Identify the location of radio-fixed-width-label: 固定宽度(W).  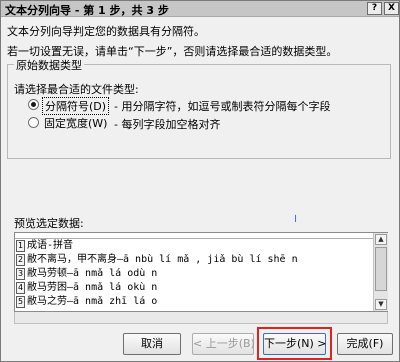
(75, 123).